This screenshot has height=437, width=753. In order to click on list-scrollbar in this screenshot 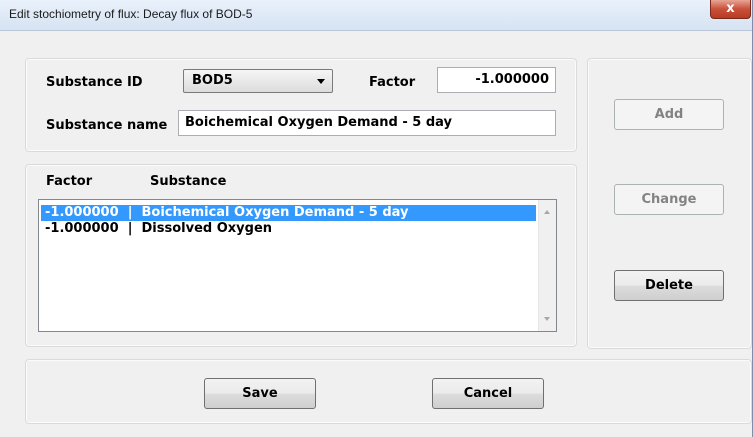, I will do `click(547, 265)`.